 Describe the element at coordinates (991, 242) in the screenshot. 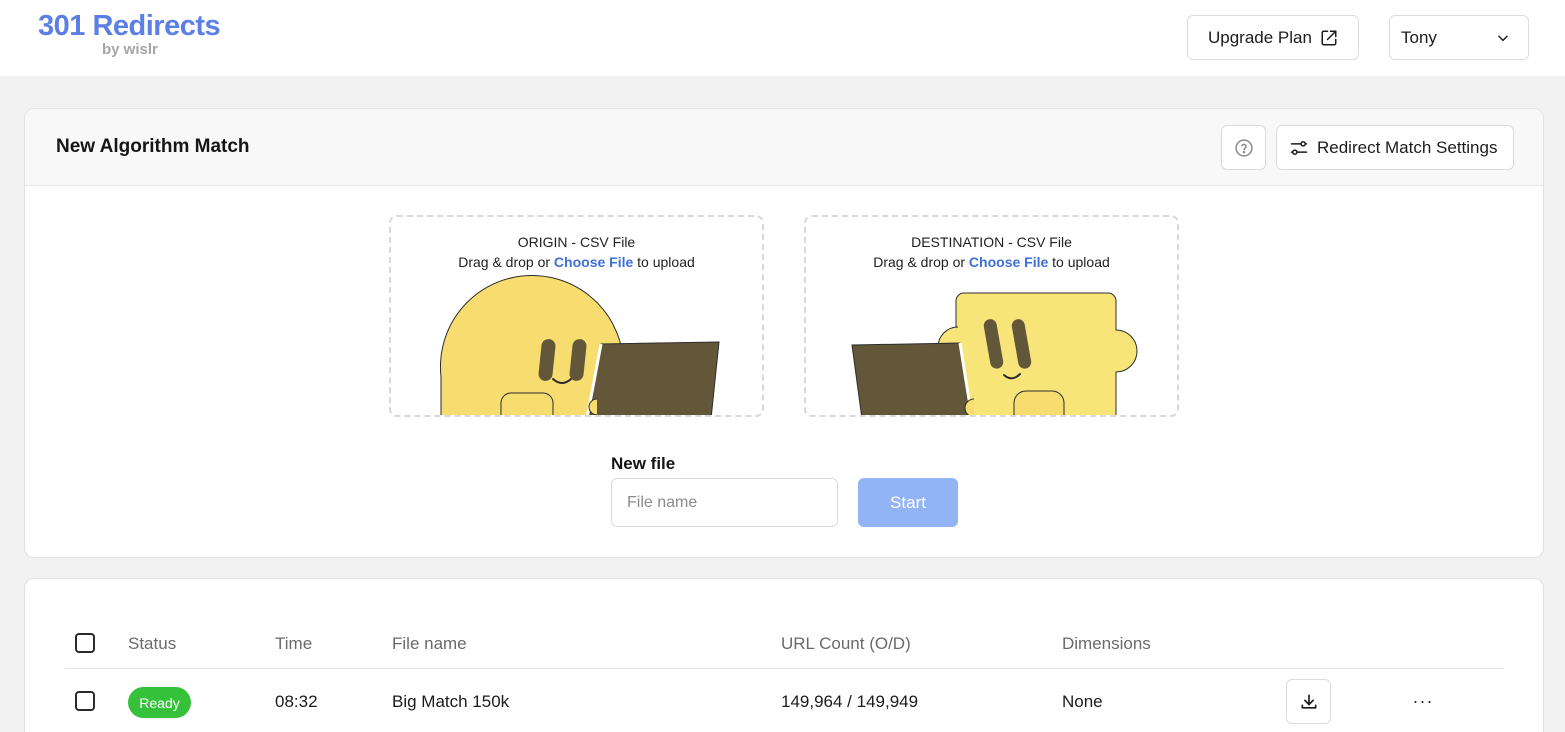

I see `destination-title: DESTINATION - CSV File` at that location.